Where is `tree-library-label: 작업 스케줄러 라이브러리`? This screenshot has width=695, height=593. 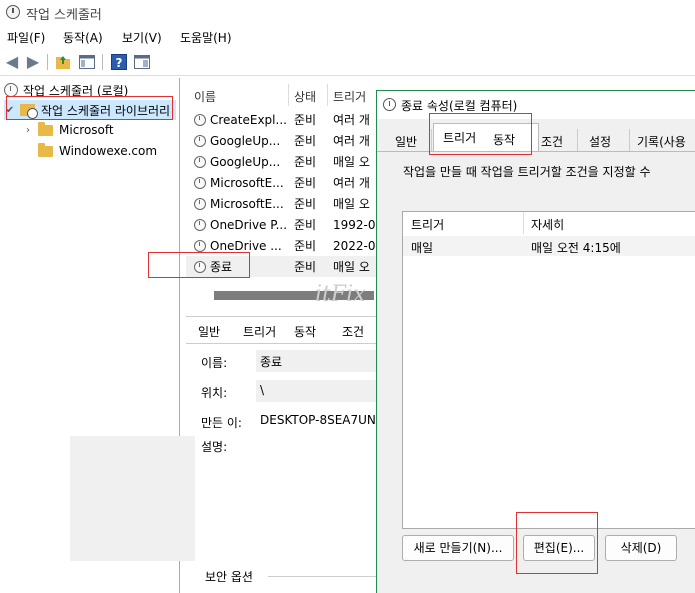 tree-library-label: 작업 스케줄러 라이브러리 is located at coordinates (106, 110).